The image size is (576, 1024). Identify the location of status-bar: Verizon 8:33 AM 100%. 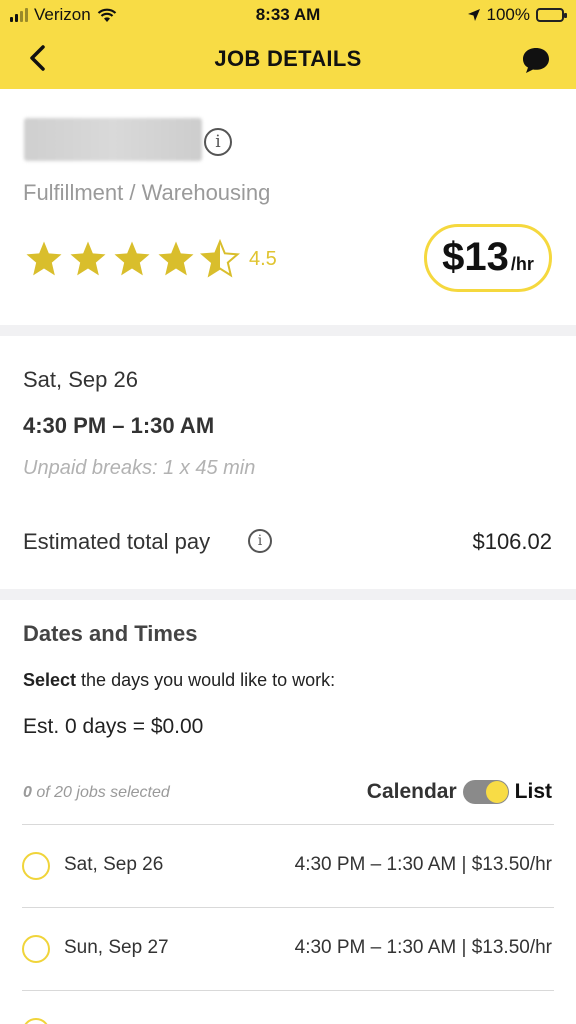
(288, 15).